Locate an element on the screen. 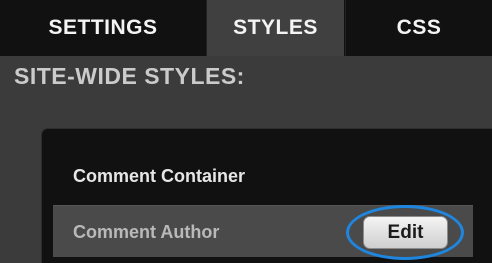 The image size is (492, 263). list-item-label: Comment Author is located at coordinates (146, 232).